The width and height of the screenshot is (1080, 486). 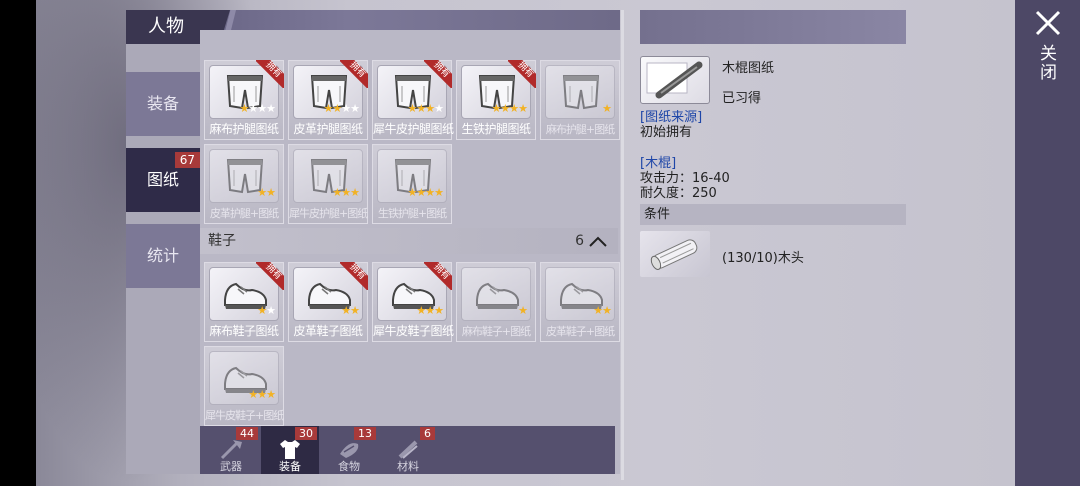 I want to click on tab-label: 材料, so click(x=408, y=466).